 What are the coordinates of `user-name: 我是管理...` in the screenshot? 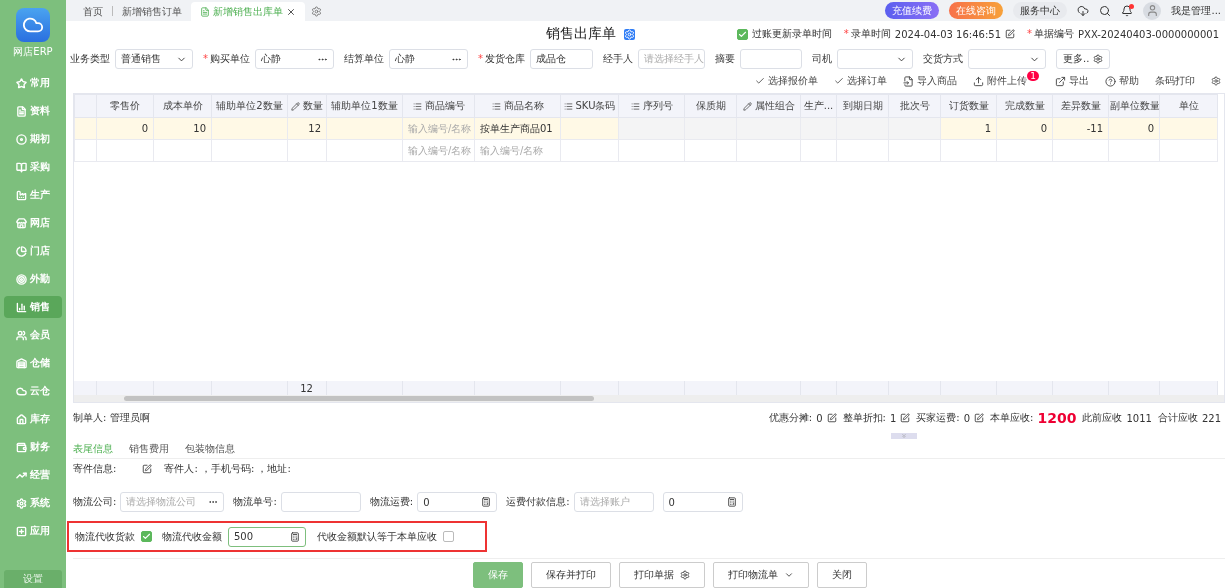 It's located at (1196, 10).